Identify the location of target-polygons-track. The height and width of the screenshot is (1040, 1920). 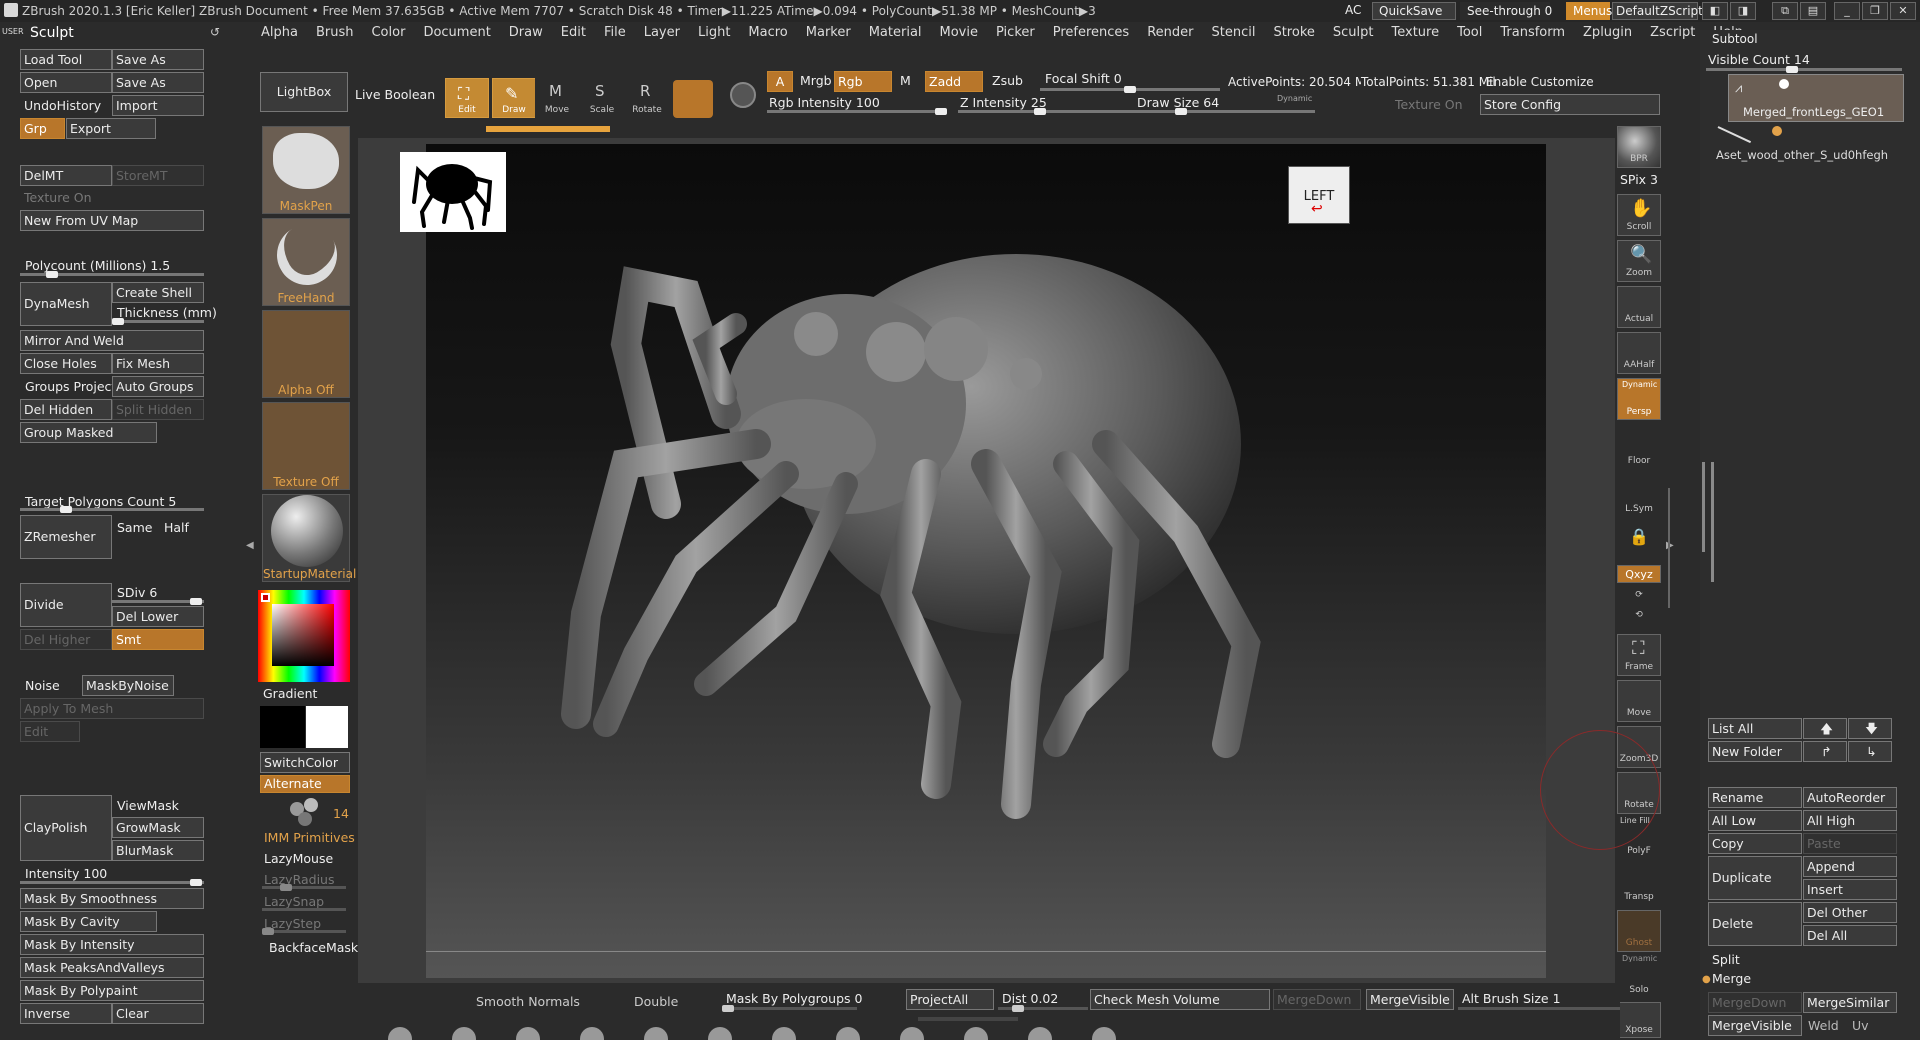
(112, 509).